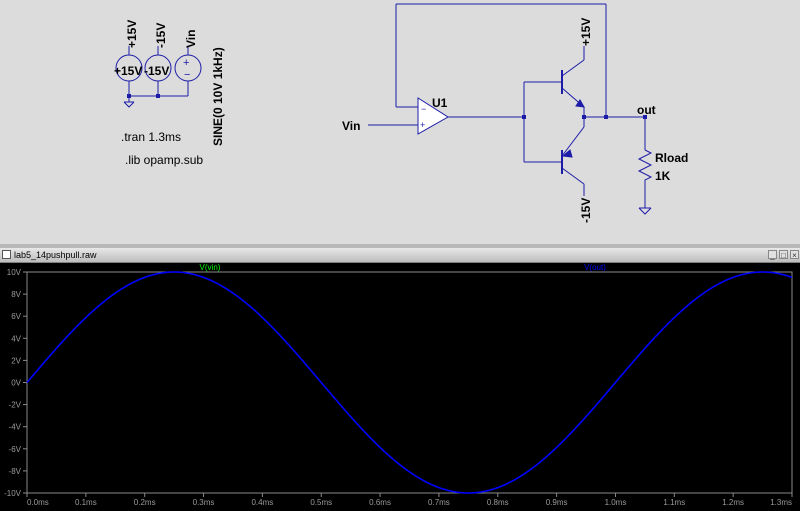  What do you see at coordinates (55, 255) in the screenshot?
I see `window-title: lab5_14pushpull.raw` at bounding box center [55, 255].